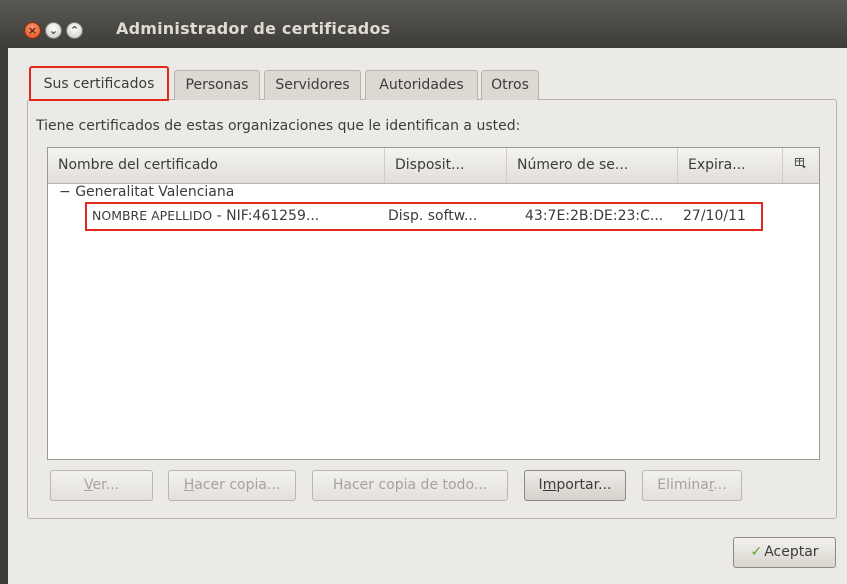 This screenshot has height=584, width=847. I want to click on tab-sus-certificados: Sus certificados, so click(99, 83).